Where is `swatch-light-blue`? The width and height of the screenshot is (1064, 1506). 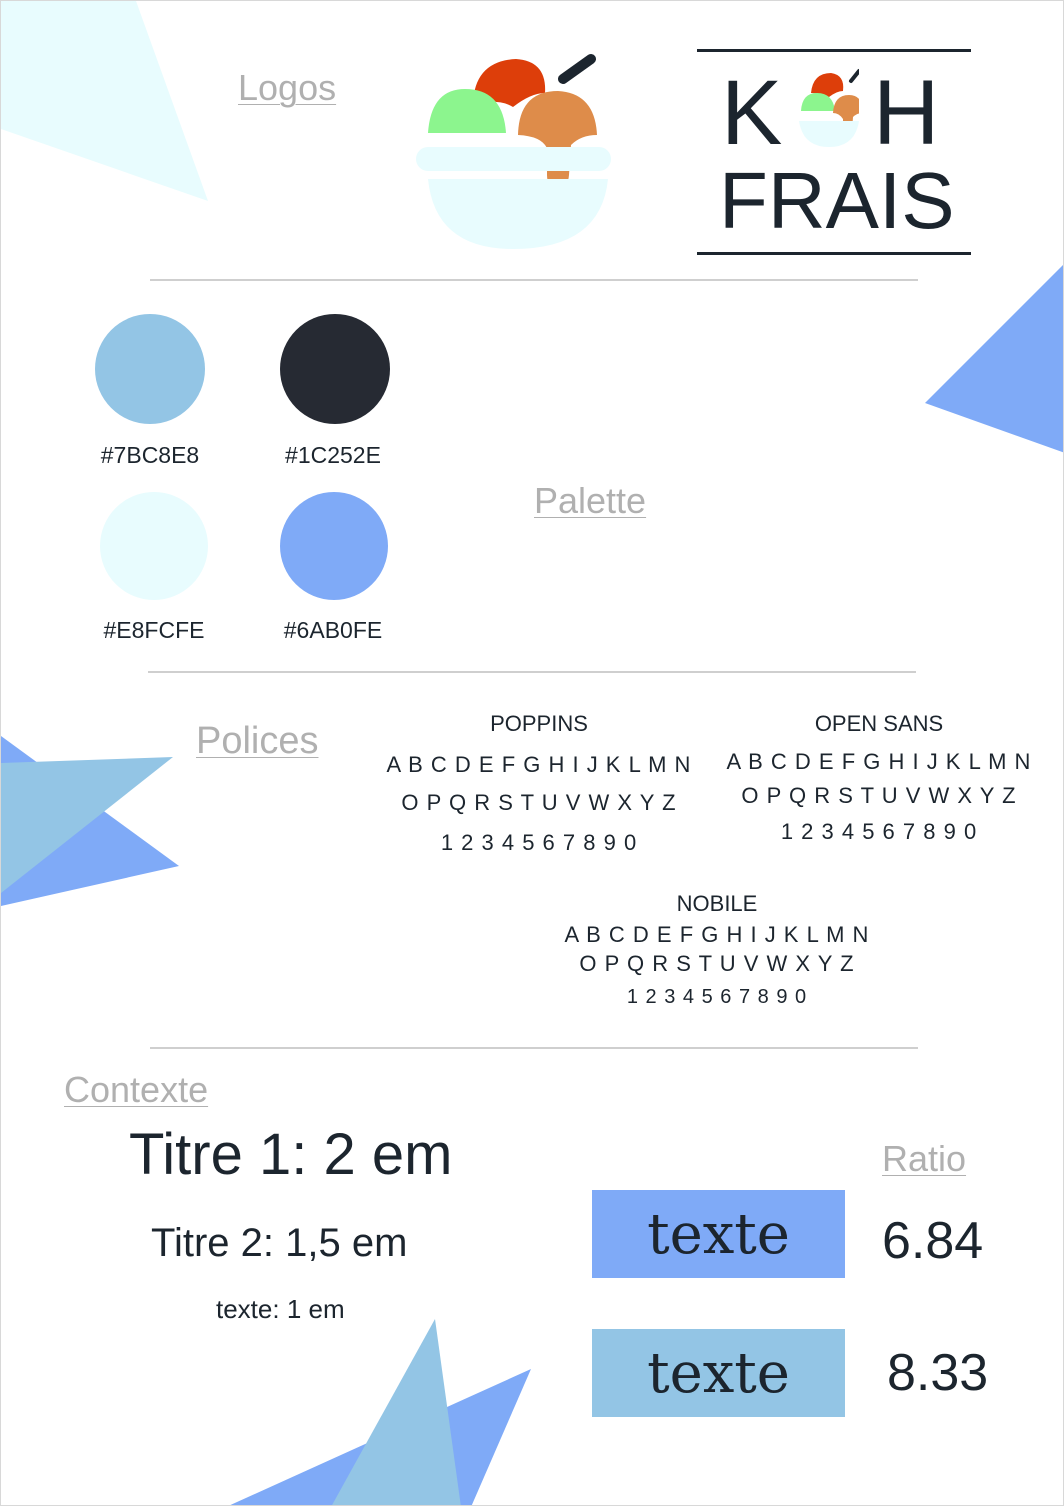 swatch-light-blue is located at coordinates (150, 369).